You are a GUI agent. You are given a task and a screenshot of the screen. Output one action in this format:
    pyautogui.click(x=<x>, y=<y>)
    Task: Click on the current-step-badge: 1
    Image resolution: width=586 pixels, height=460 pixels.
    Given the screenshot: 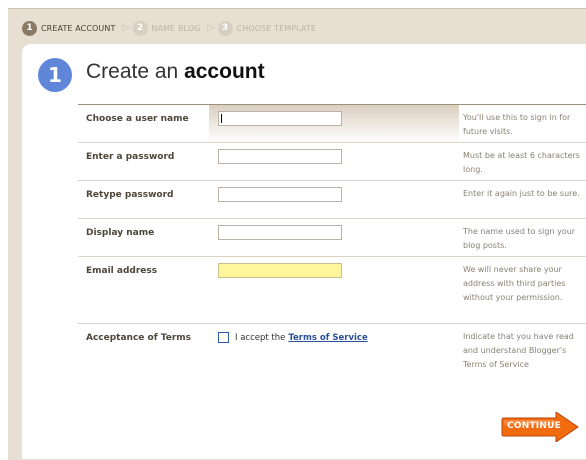 What is the action you would take?
    pyautogui.click(x=55, y=75)
    